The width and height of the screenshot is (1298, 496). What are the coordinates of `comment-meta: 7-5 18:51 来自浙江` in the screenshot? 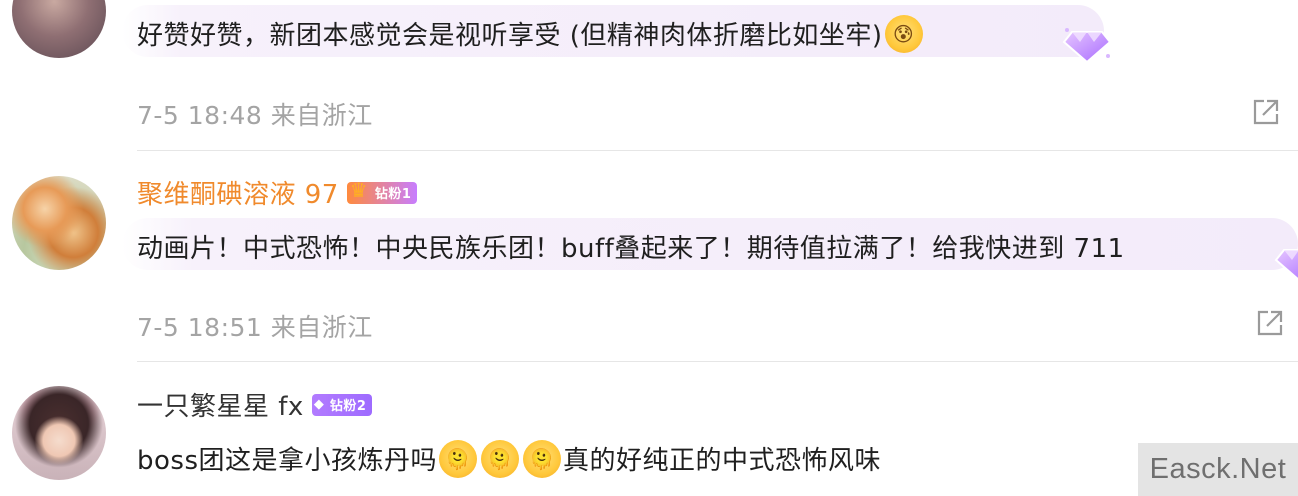 It's located at (255, 326).